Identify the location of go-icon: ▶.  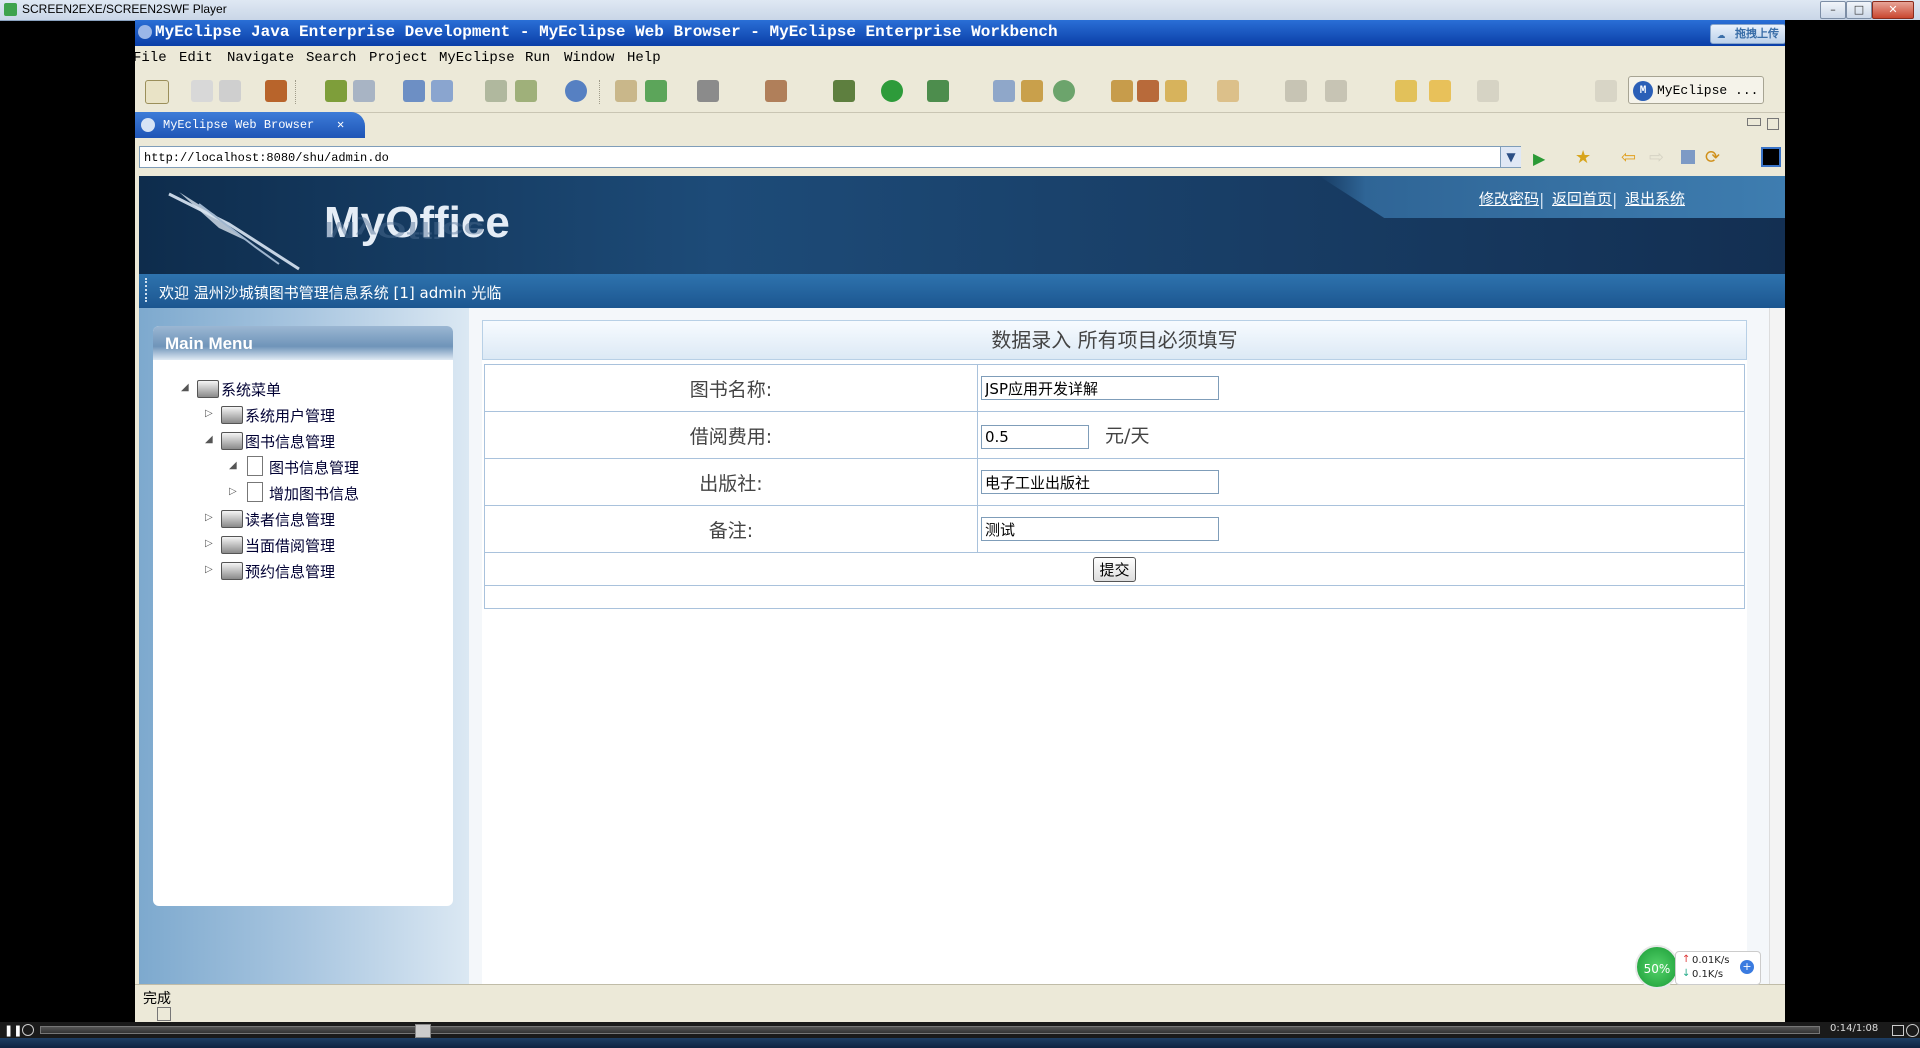
(1539, 158).